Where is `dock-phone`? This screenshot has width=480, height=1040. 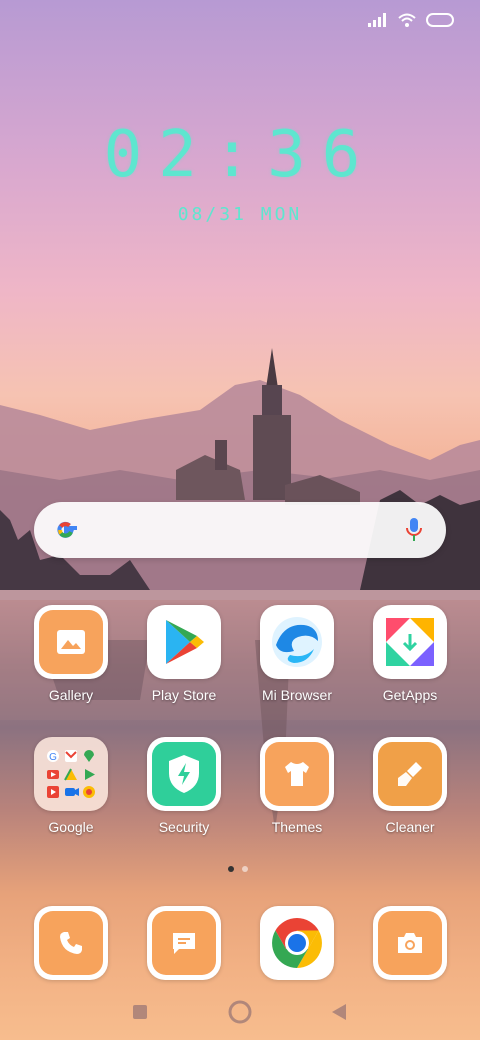
dock-phone is located at coordinates (71, 943).